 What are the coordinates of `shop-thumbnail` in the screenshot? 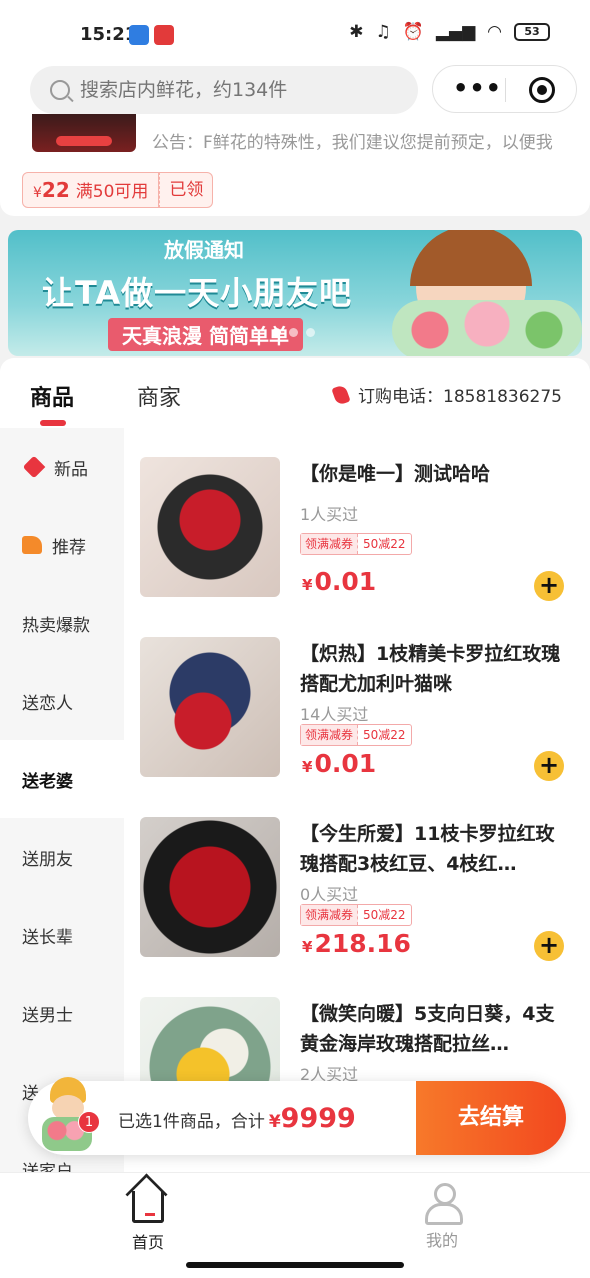 It's located at (84, 133).